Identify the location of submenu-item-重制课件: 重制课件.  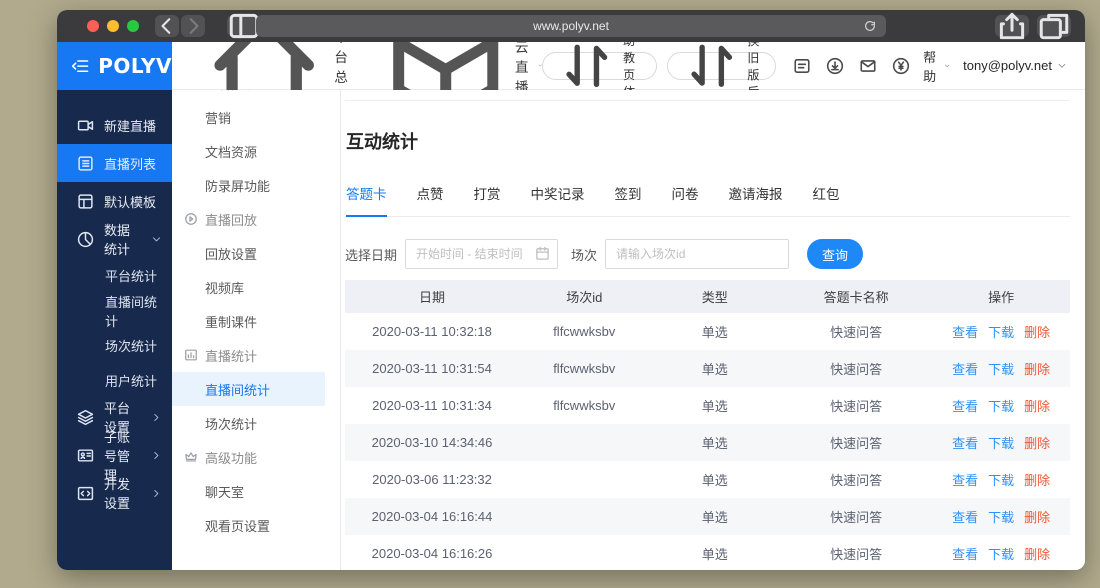
(256, 321).